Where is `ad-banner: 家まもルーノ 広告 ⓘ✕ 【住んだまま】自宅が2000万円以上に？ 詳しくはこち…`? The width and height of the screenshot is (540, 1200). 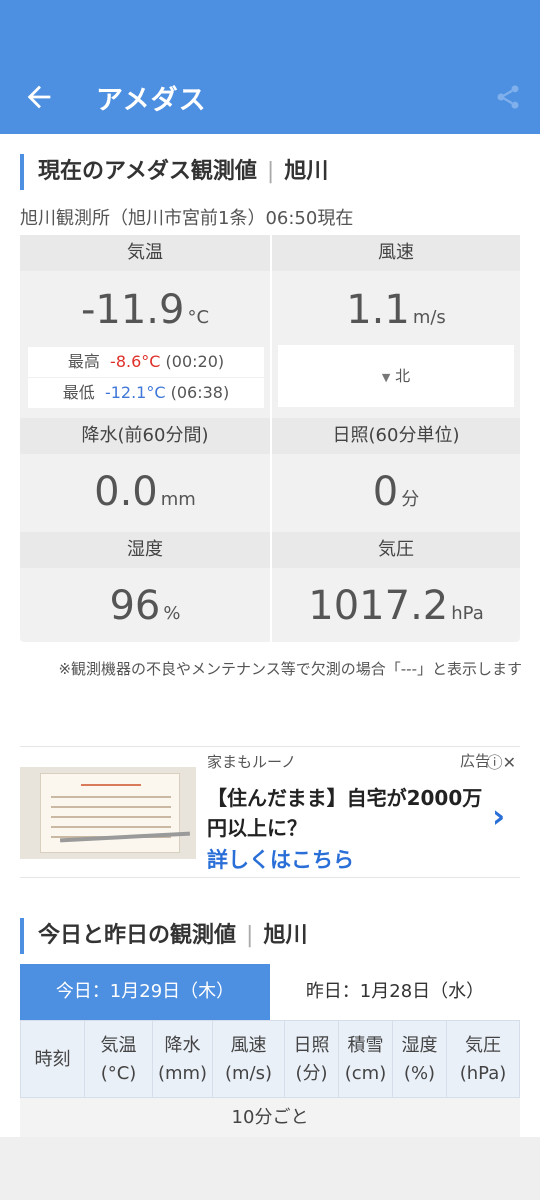 ad-banner: 家まもルーノ 広告 ⓘ✕ 【住んだまま】自宅が2000万円以上に？ 詳しくはこち… is located at coordinates (270, 812).